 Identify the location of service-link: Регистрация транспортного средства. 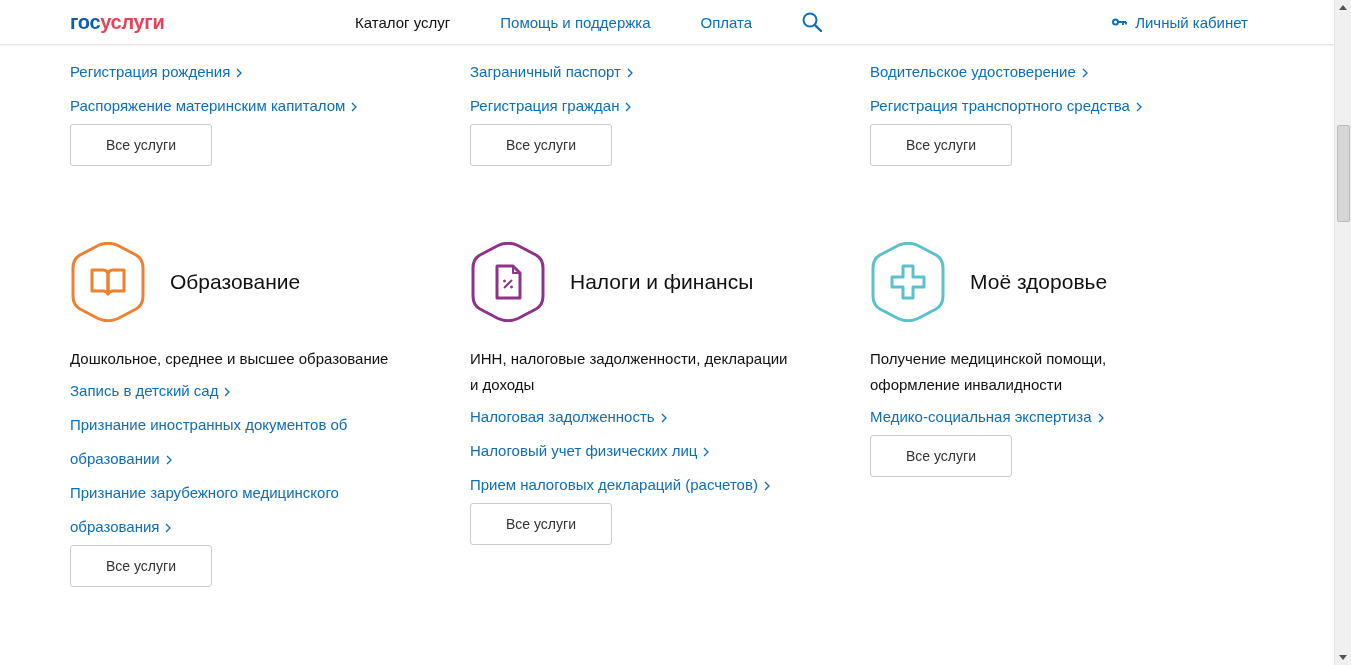
(1030, 106).